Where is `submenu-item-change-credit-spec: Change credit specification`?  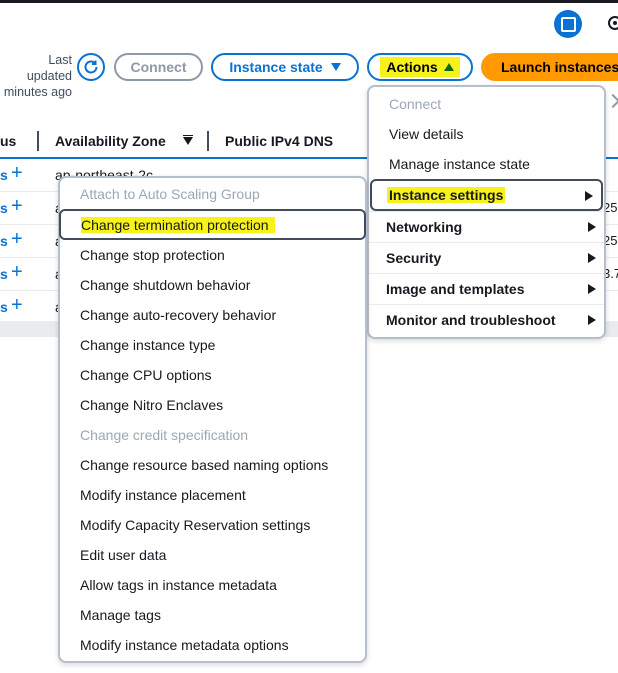 submenu-item-change-credit-spec: Change credit specification is located at coordinates (212, 435).